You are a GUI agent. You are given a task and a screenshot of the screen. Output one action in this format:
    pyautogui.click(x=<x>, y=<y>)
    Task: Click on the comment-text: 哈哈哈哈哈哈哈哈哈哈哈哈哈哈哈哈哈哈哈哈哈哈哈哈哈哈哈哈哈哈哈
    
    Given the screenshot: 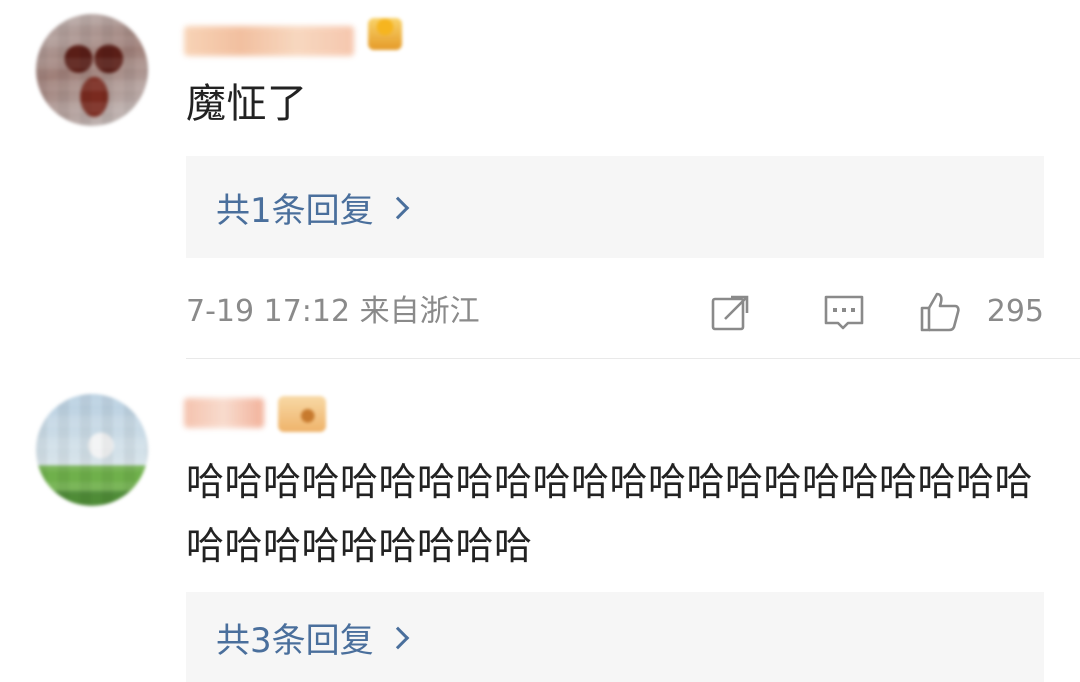 What is the action you would take?
    pyautogui.click(x=610, y=514)
    